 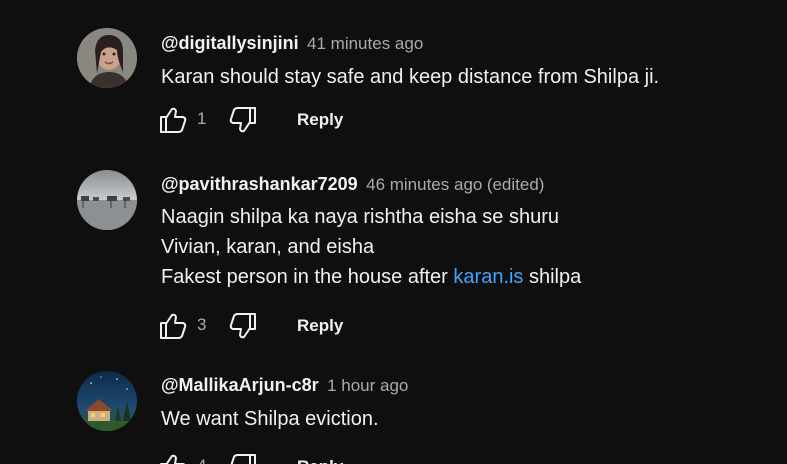 I want to click on like-count: 3, so click(x=202, y=324).